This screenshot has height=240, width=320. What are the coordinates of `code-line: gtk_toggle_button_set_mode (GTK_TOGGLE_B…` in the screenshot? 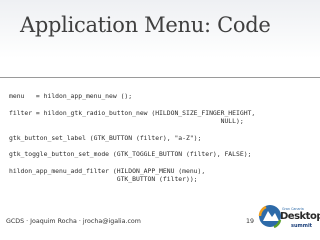 It's located at (130, 154).